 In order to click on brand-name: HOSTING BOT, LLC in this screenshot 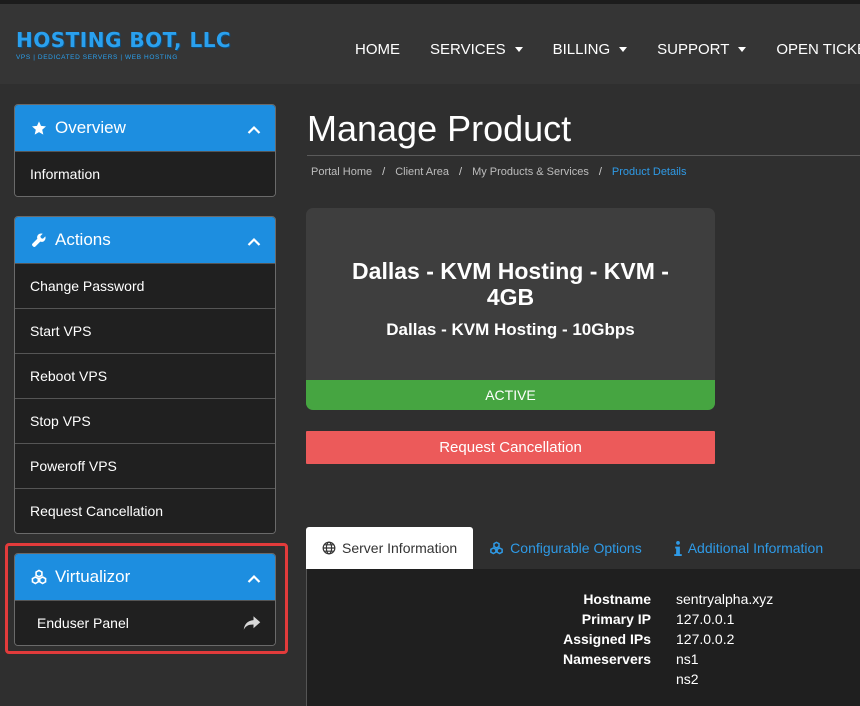, I will do `click(124, 40)`.